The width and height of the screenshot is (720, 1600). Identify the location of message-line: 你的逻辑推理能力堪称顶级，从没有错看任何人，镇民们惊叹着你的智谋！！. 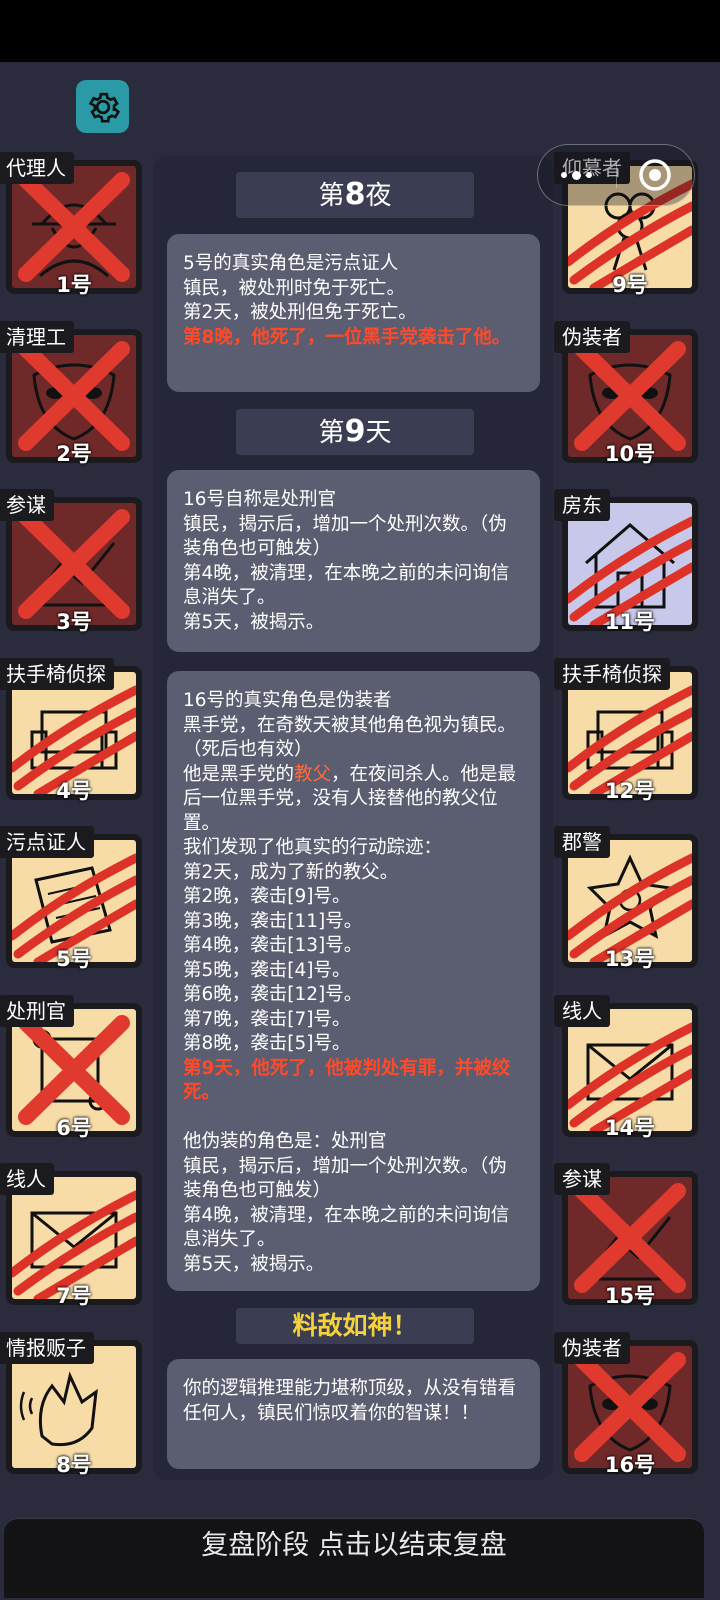
(350, 1401).